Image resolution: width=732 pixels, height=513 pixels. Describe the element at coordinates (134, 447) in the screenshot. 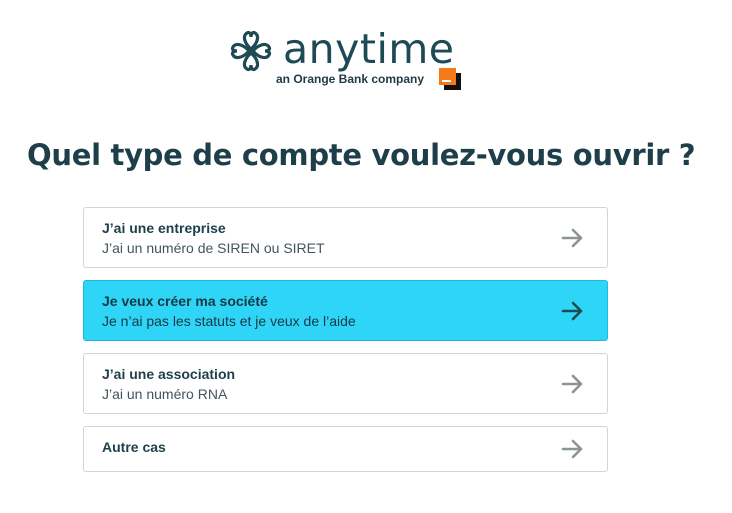

I see `option-title: Autre cas` at that location.